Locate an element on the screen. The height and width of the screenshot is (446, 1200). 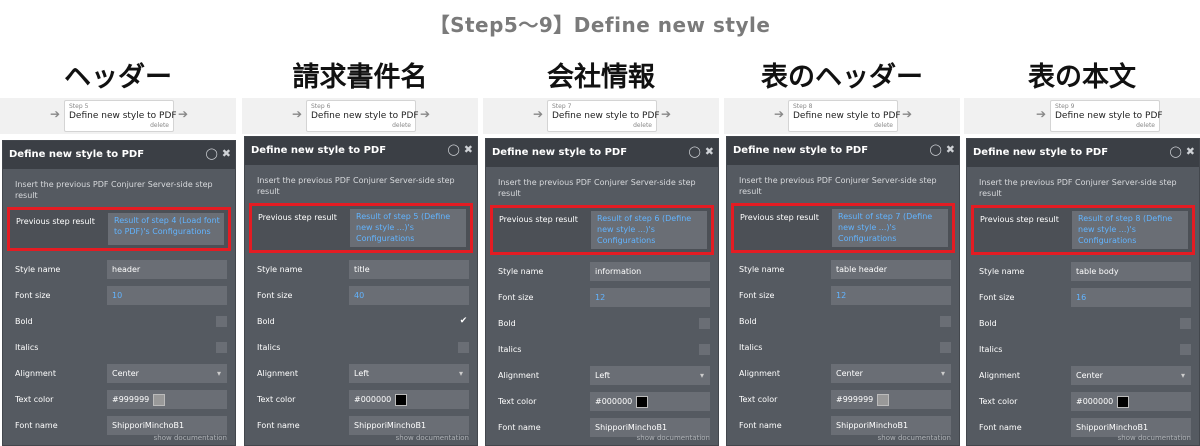
font-size-input: 40 is located at coordinates (409, 295).